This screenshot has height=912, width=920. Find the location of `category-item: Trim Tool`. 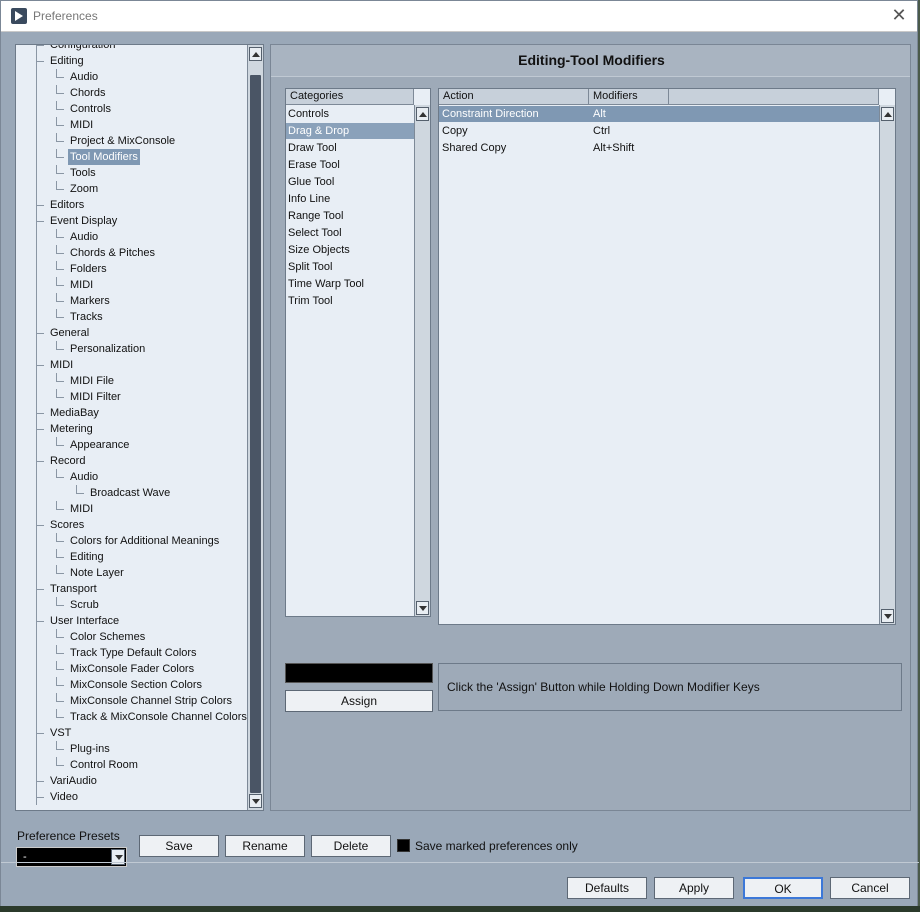

category-item: Trim Tool is located at coordinates (350, 301).